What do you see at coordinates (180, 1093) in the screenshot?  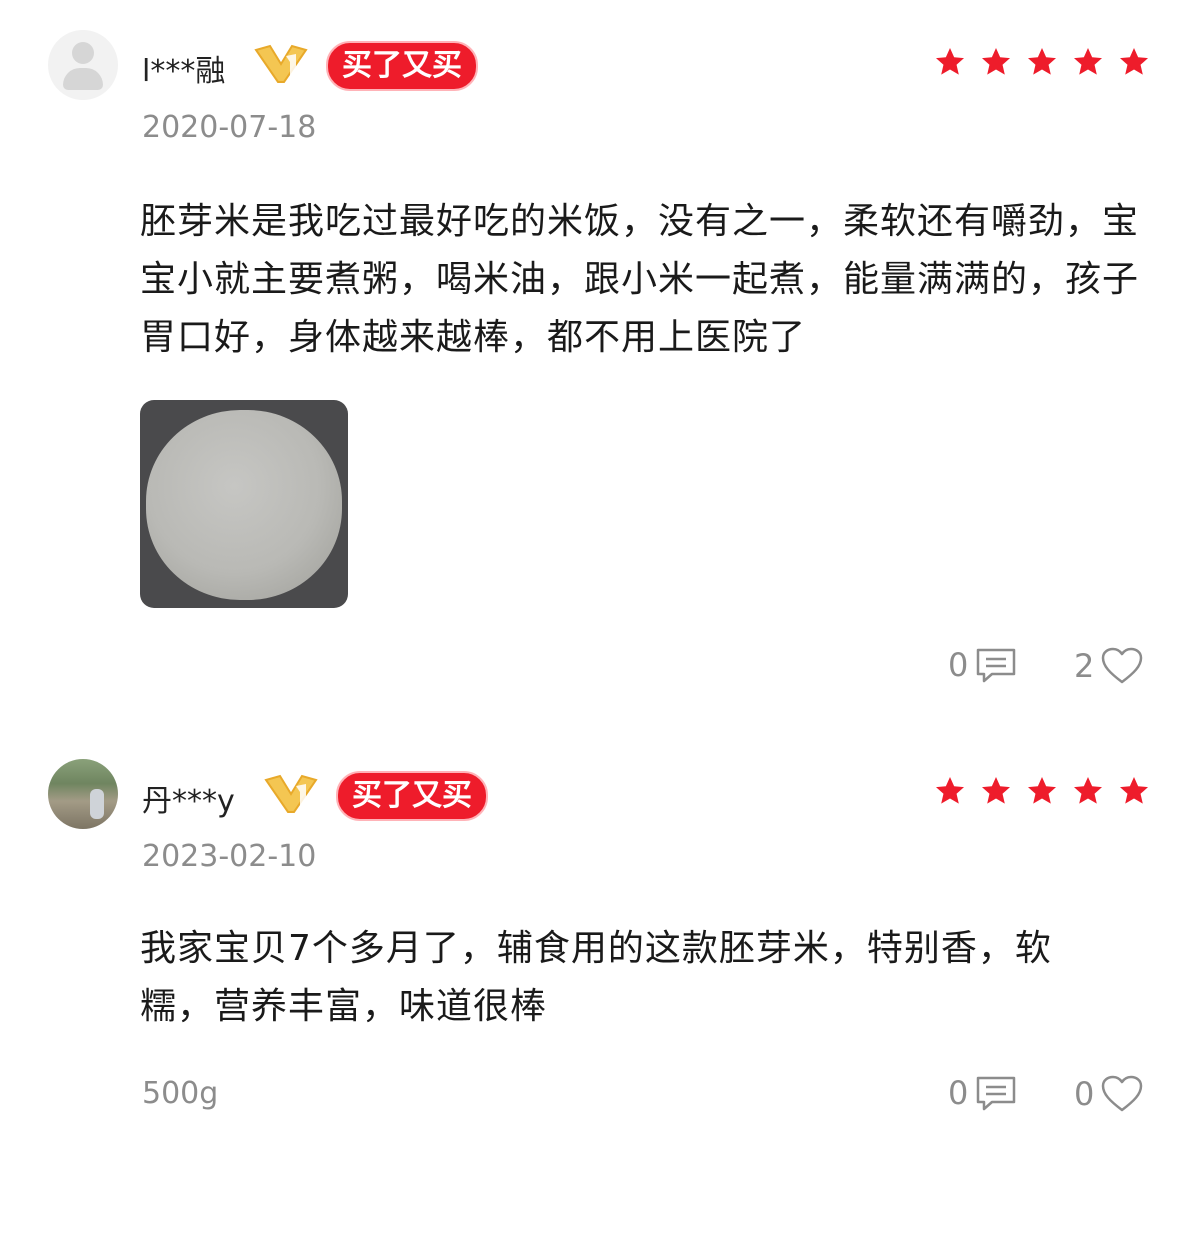 I see `product-spec: 500g` at bounding box center [180, 1093].